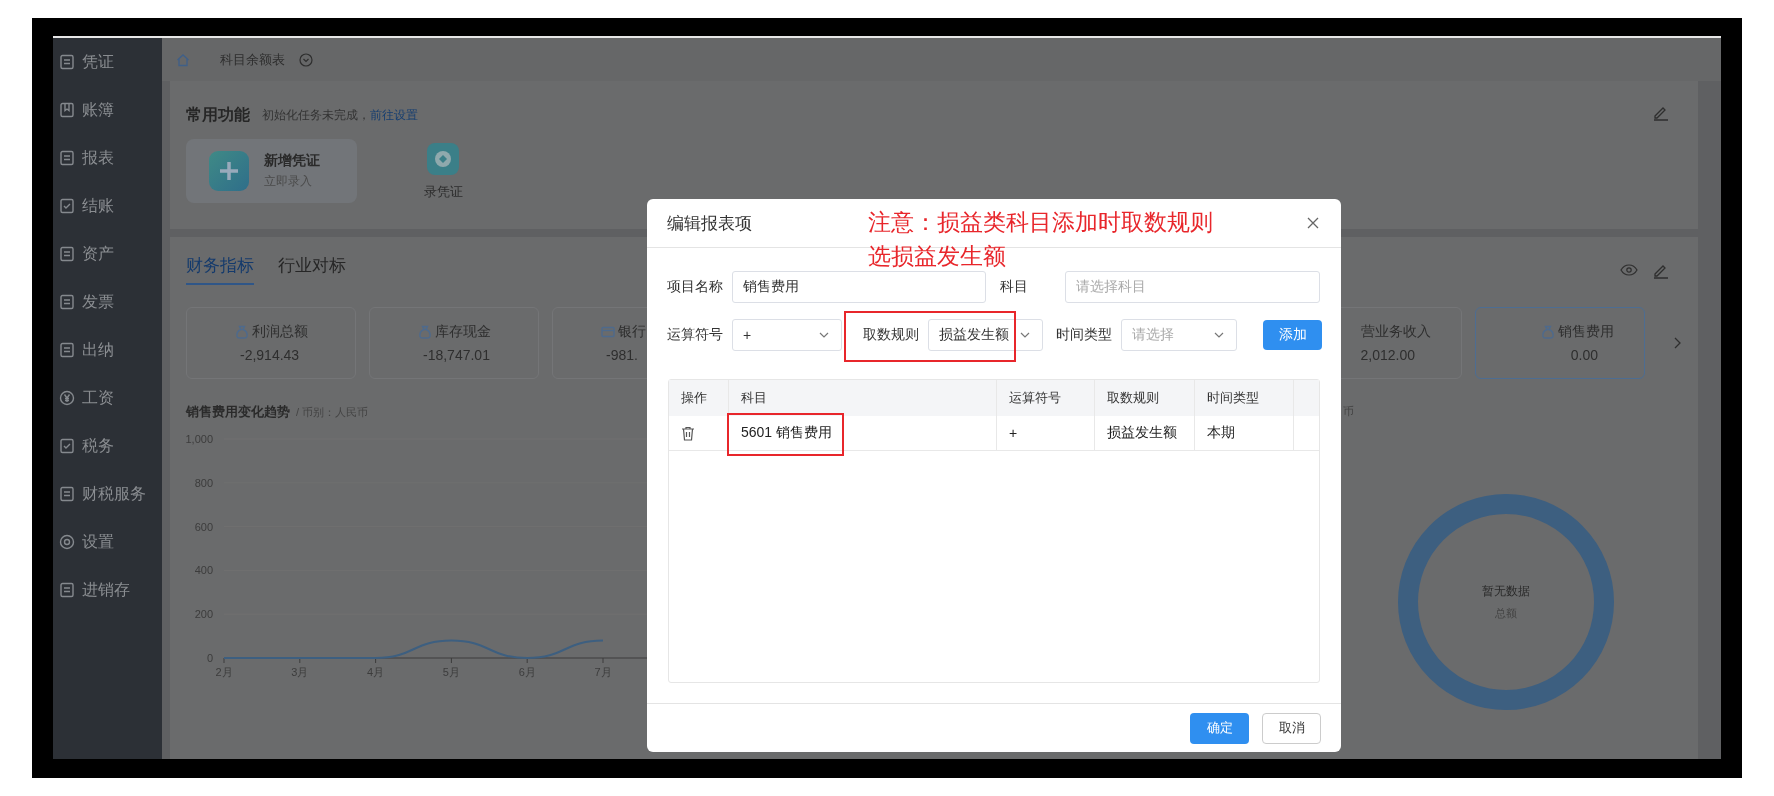 The image size is (1774, 796). Describe the element at coordinates (107, 590) in the screenshot. I see `sidebar-item: 进销存` at that location.